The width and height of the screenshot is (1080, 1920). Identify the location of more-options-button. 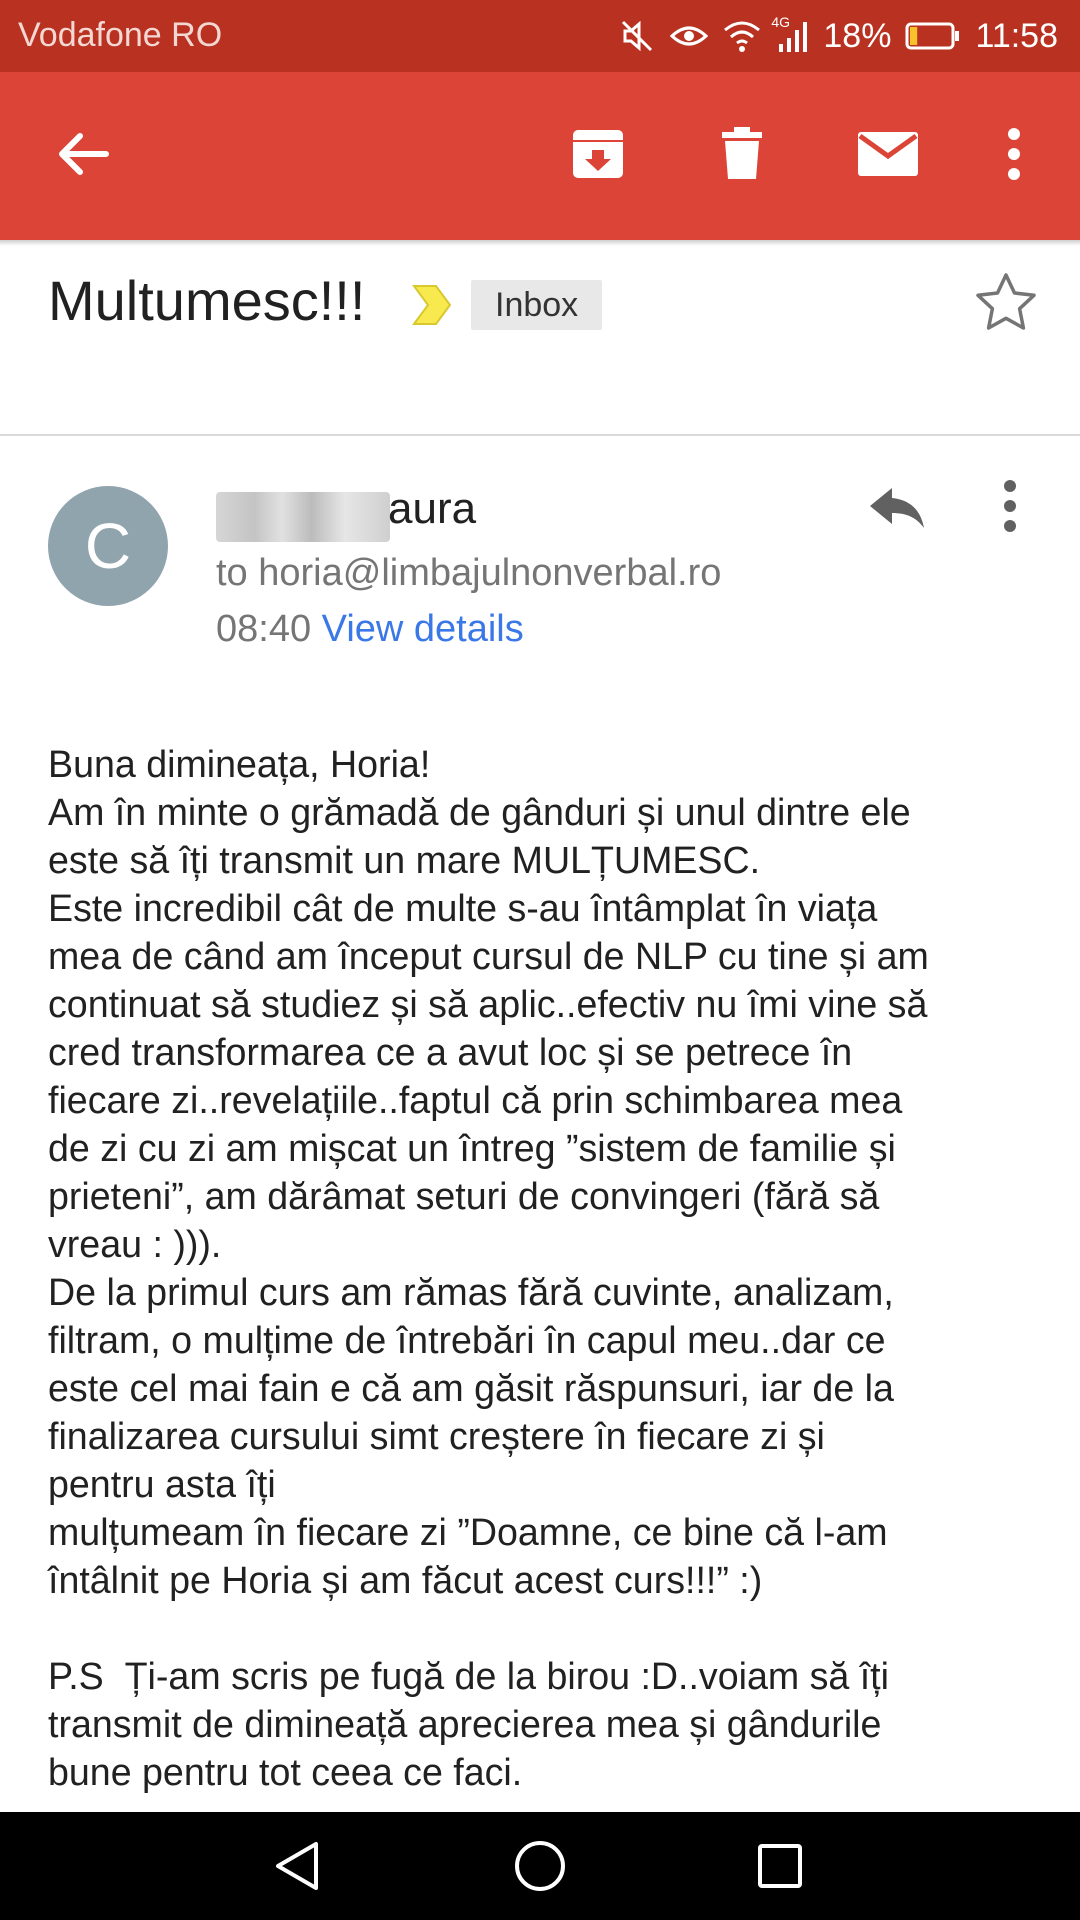
(1014, 154).